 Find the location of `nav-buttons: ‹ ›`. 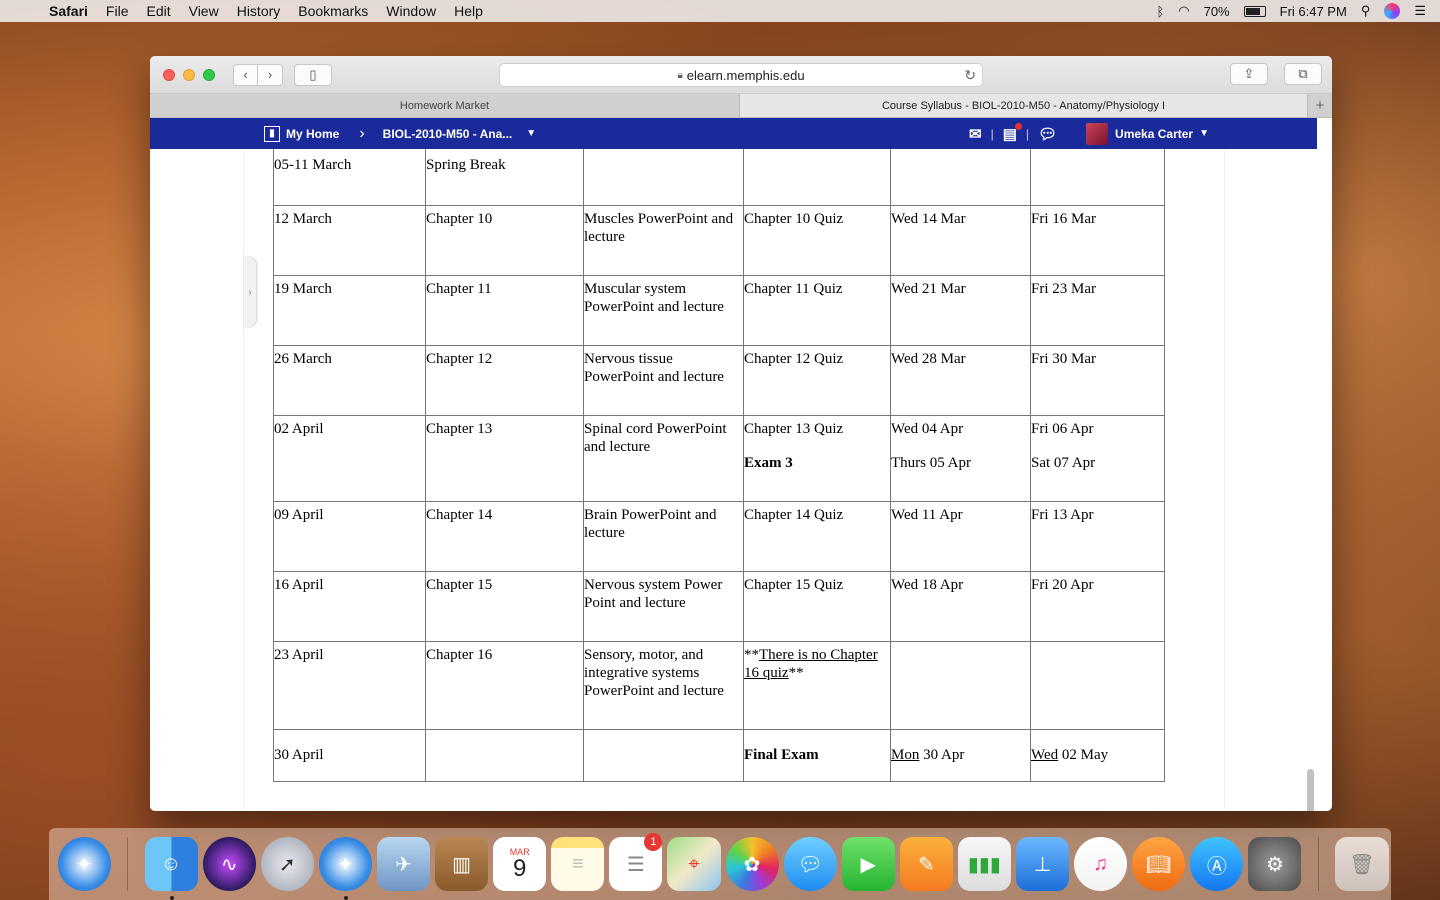

nav-buttons: ‹ › is located at coordinates (258, 74).